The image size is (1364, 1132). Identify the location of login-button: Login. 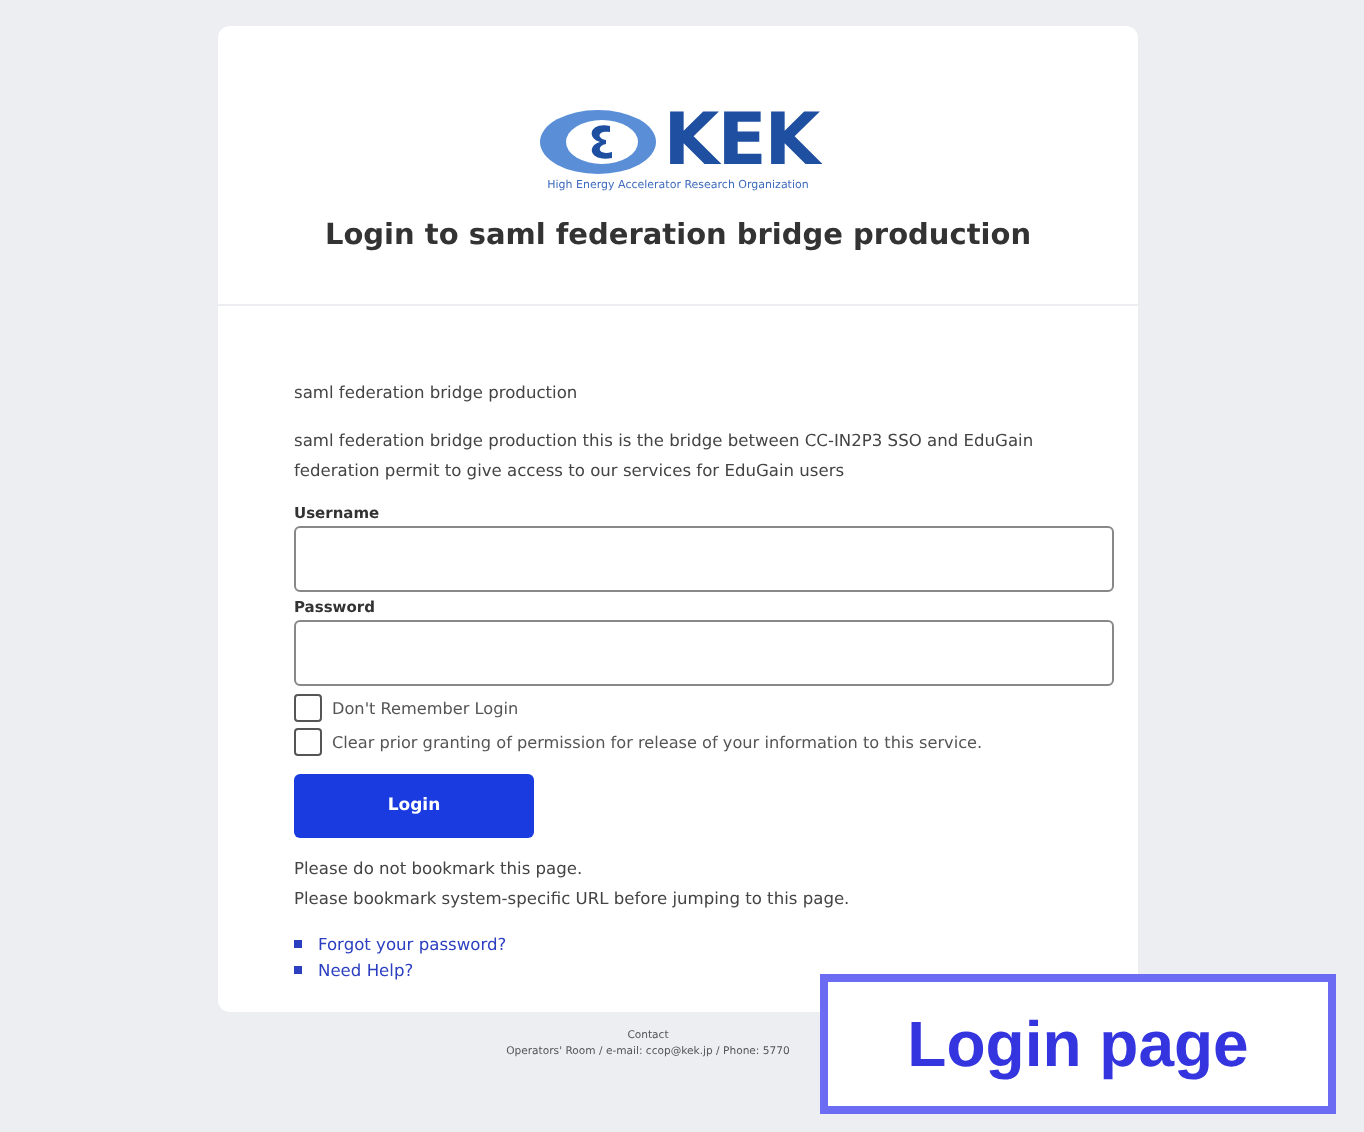
(414, 806).